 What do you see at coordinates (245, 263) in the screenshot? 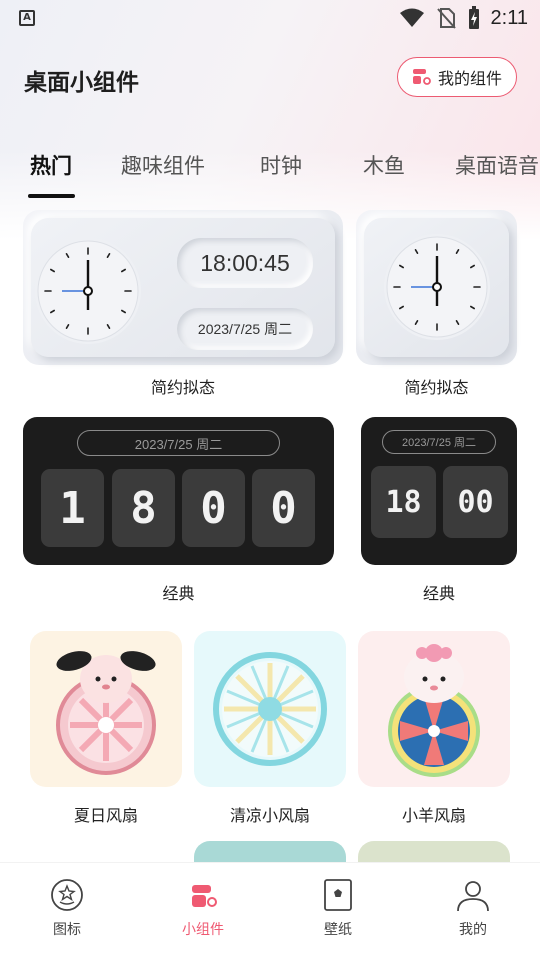
I see `digital-time: 18:00:45` at bounding box center [245, 263].